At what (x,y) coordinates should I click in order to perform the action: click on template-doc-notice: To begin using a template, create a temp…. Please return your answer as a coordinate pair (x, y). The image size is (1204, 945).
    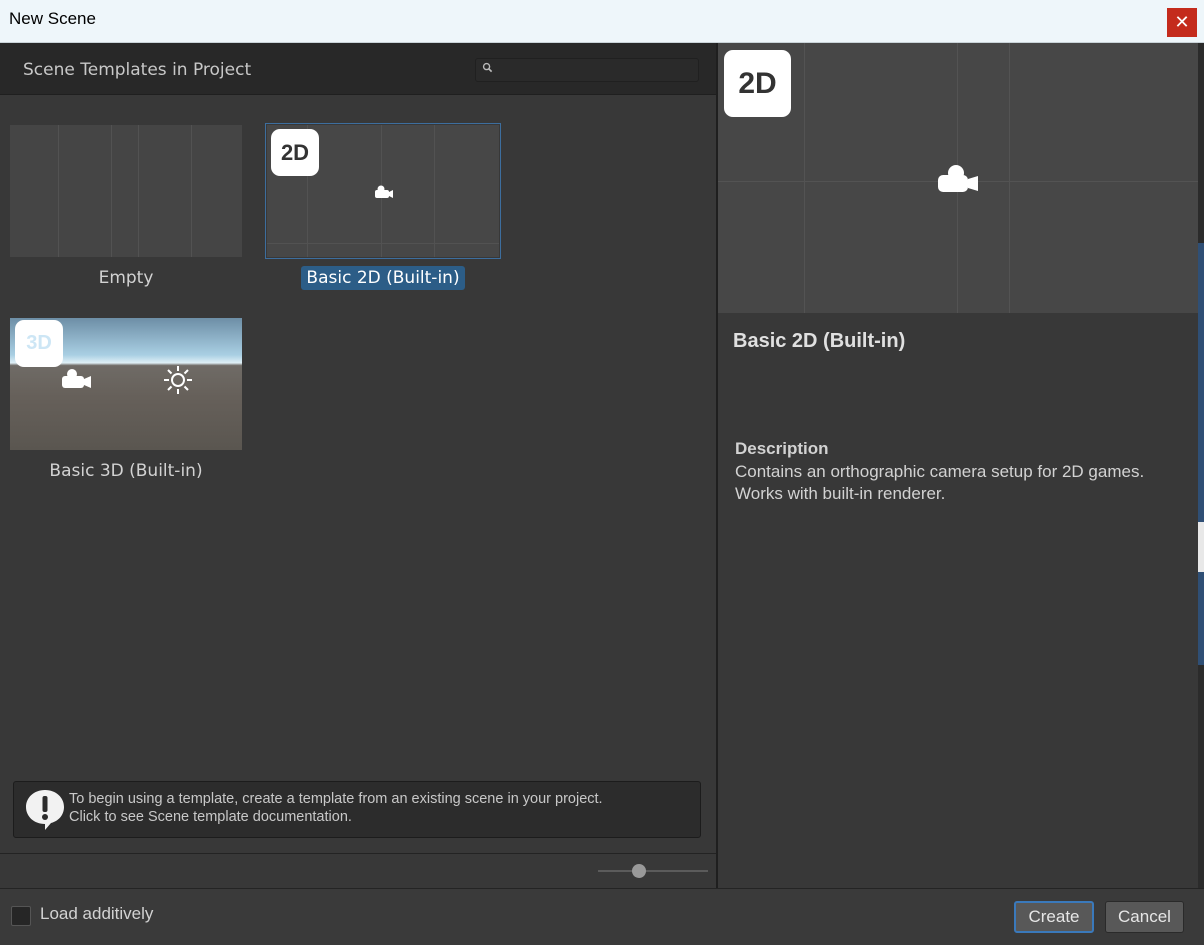
    Looking at the image, I should click on (357, 809).